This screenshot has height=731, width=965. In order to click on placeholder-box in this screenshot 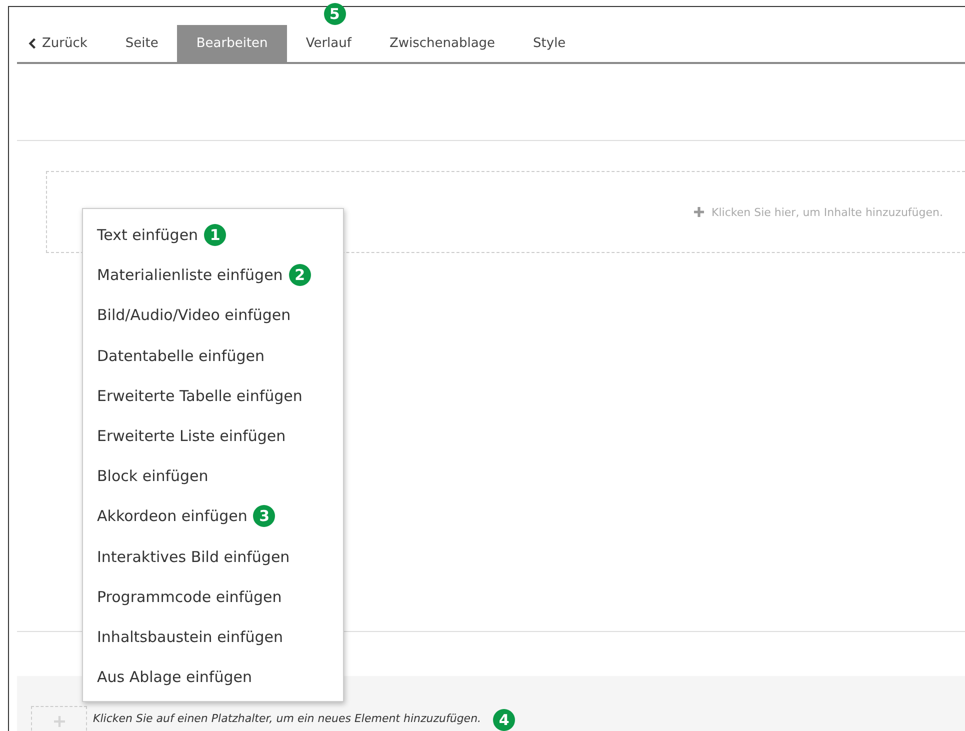, I will do `click(59, 718)`.